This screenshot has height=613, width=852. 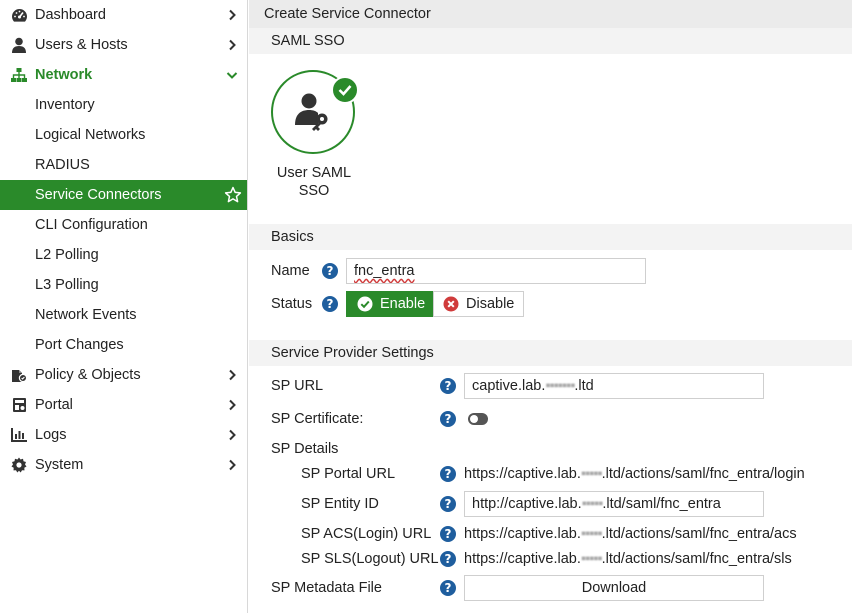 What do you see at coordinates (19, 45) in the screenshot?
I see `user-icon` at bounding box center [19, 45].